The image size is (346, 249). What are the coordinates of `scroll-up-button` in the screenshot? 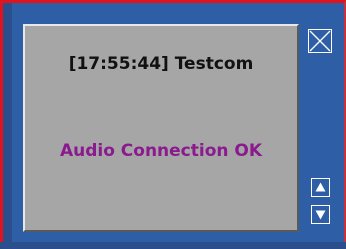 It's located at (320, 187).